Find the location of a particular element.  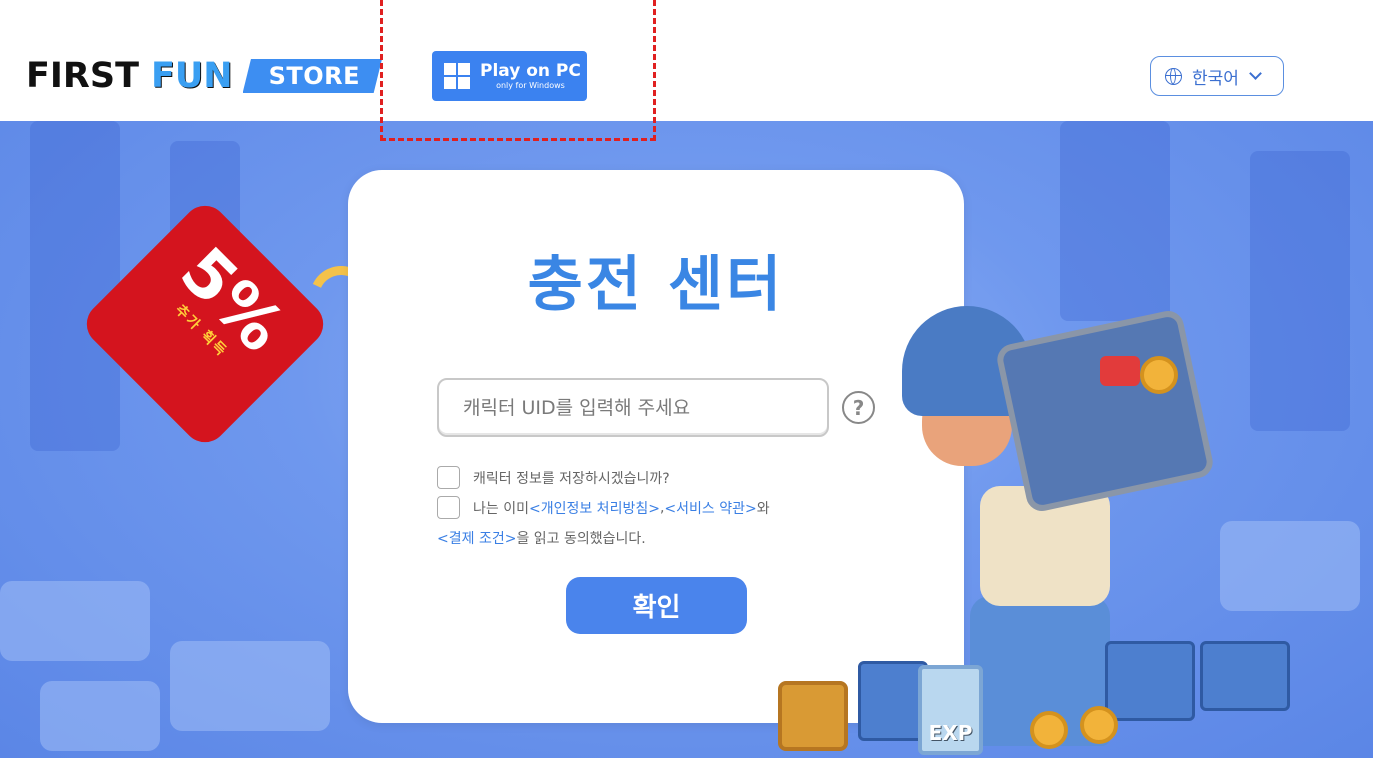

privacy-policy-link: <개인정보 처리방침> is located at coordinates (594, 508).